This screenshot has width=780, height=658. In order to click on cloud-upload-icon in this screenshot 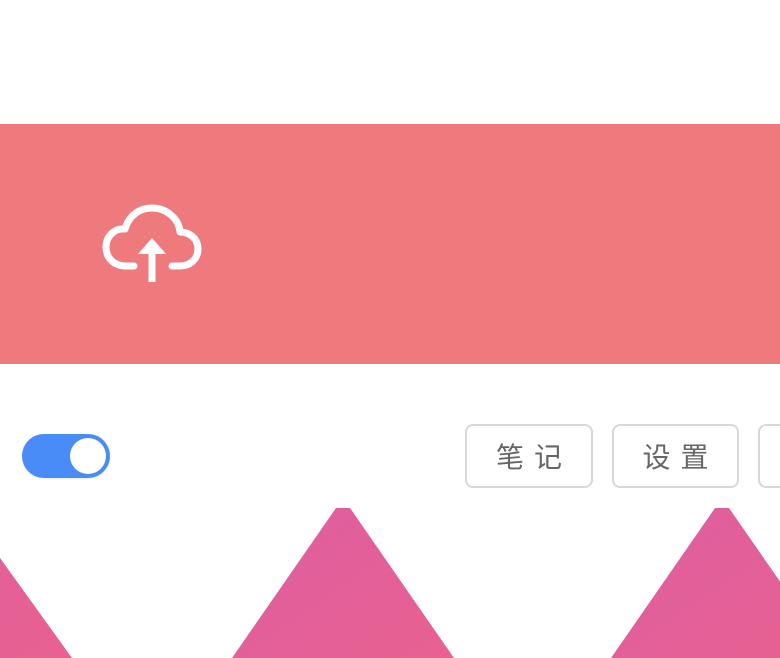, I will do `click(152, 243)`.